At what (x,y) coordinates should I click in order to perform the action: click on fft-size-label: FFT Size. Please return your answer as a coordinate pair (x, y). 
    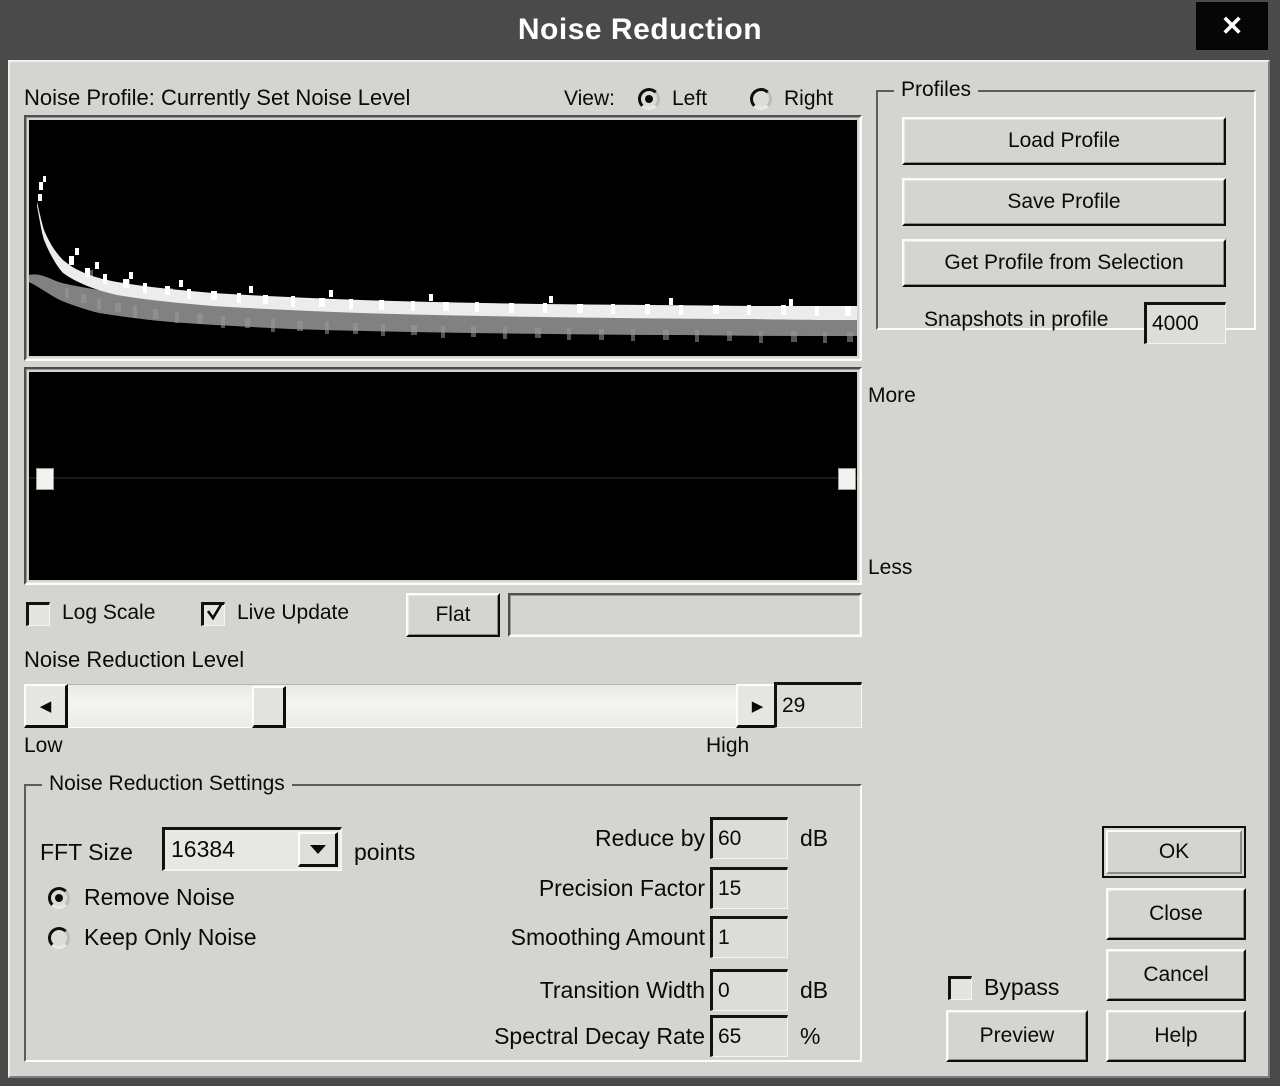
    Looking at the image, I should click on (86, 852).